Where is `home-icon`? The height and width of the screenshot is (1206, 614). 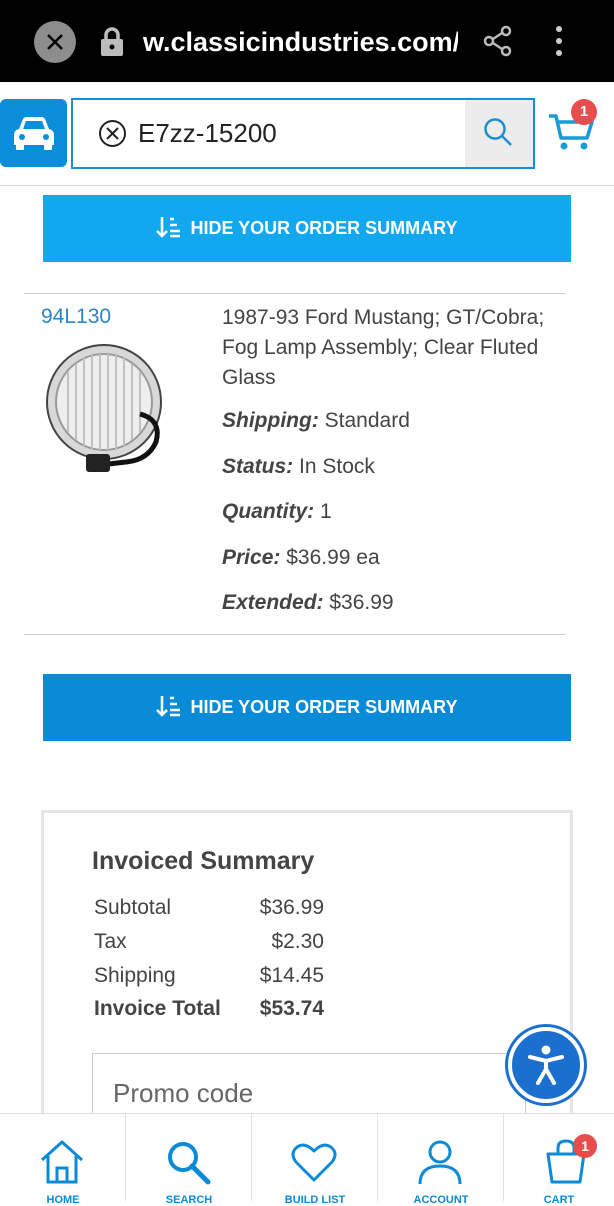 home-icon is located at coordinates (62, 1162).